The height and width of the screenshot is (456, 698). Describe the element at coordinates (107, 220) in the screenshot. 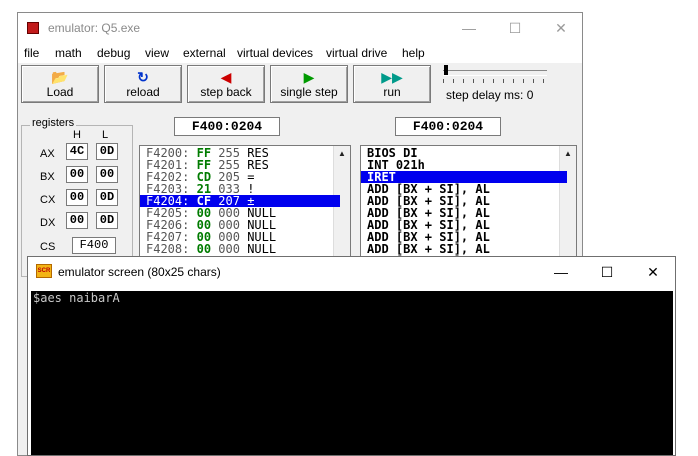

I see `register-dl-value: 0D` at that location.